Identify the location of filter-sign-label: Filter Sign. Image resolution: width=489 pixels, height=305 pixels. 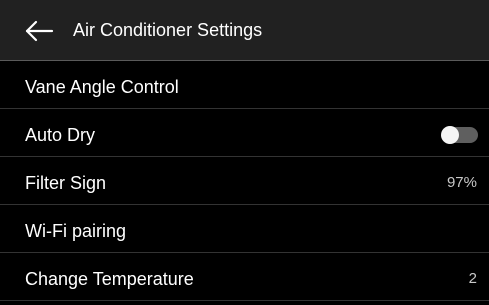
(66, 183).